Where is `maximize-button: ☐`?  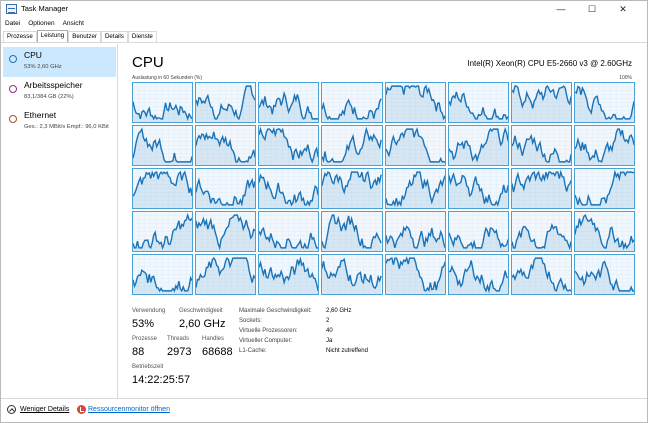
maximize-button: ☐ is located at coordinates (592, 9).